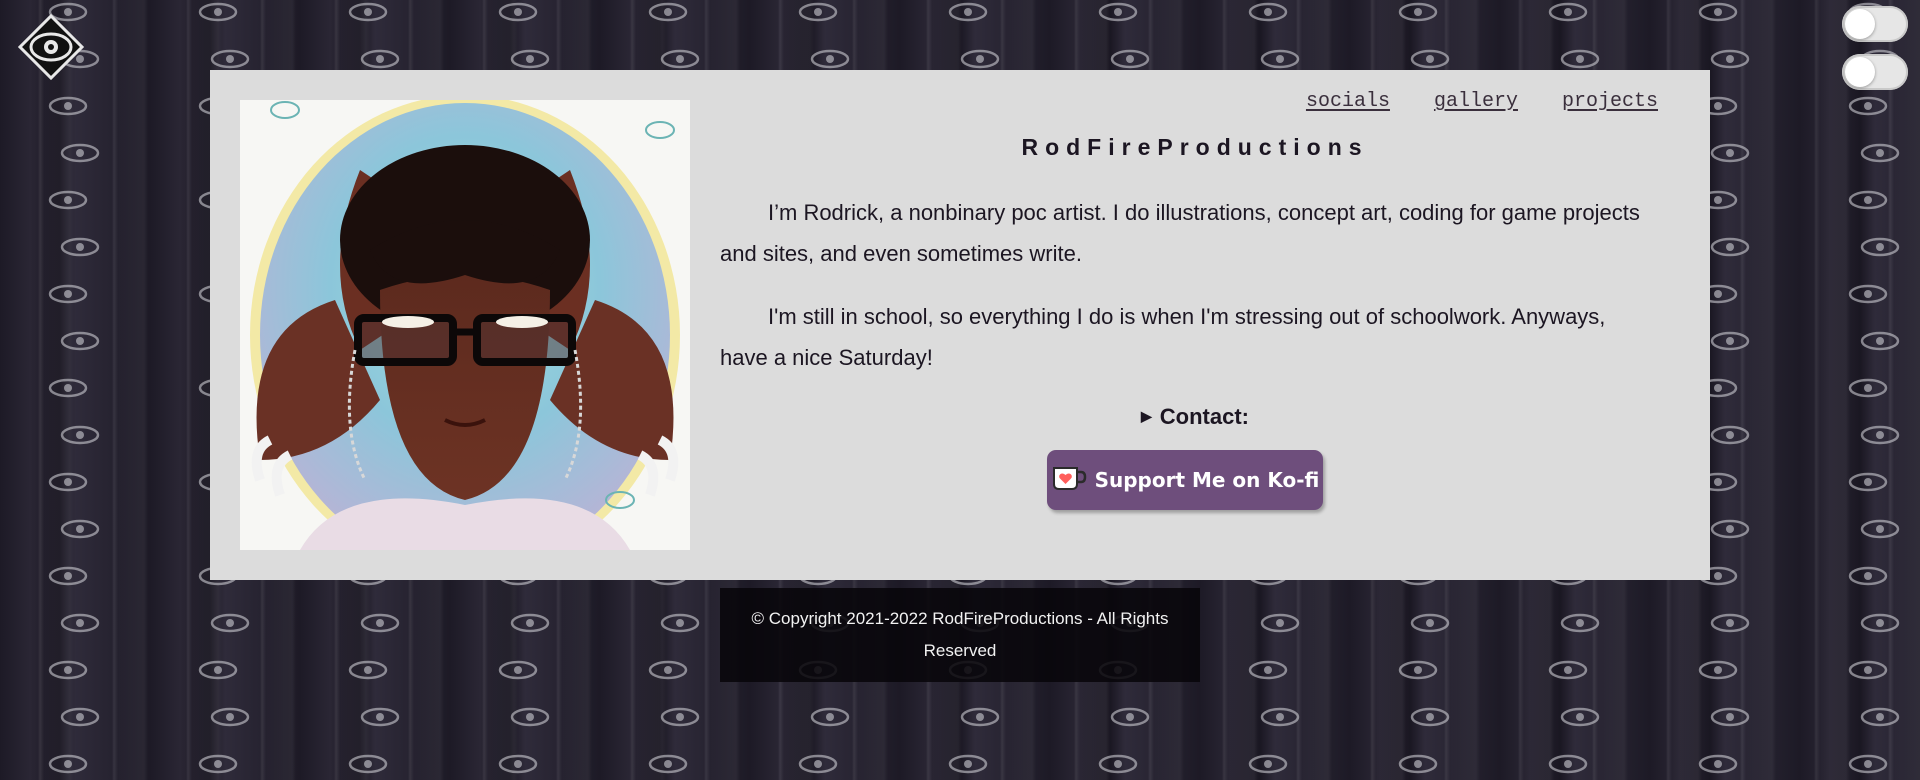 Image resolution: width=1920 pixels, height=780 pixels. Describe the element at coordinates (1610, 101) in the screenshot. I see `nav-link-projects: projects` at that location.